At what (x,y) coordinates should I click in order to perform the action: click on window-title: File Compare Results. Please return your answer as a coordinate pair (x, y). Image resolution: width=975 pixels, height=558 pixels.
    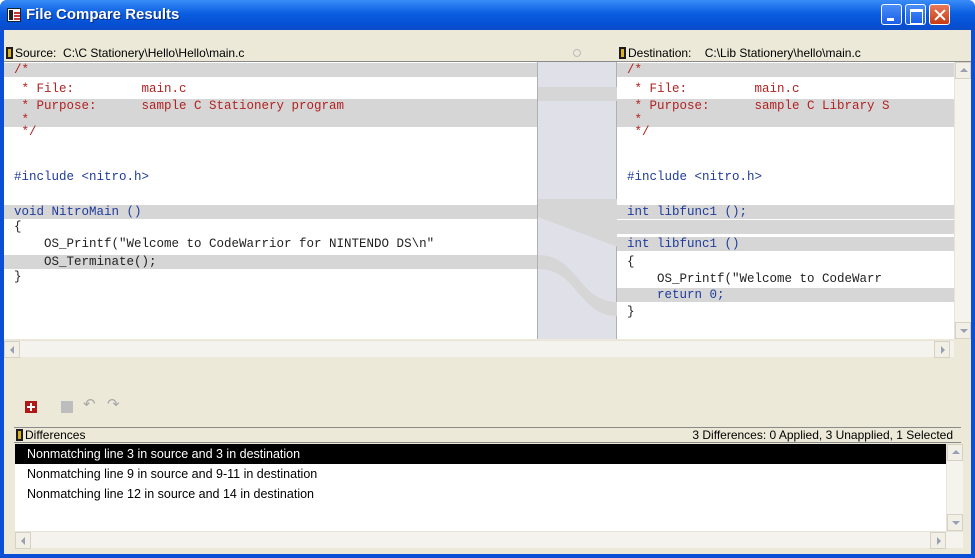
    Looking at the image, I should click on (103, 14).